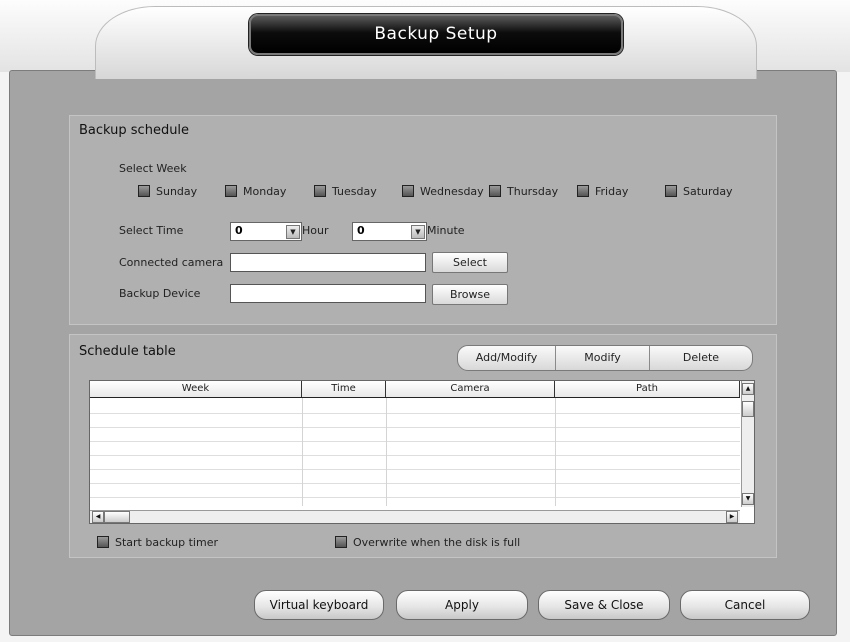 This screenshot has width=850, height=642. Describe the element at coordinates (708, 191) in the screenshot. I see `saturday-label: Saturday` at that location.